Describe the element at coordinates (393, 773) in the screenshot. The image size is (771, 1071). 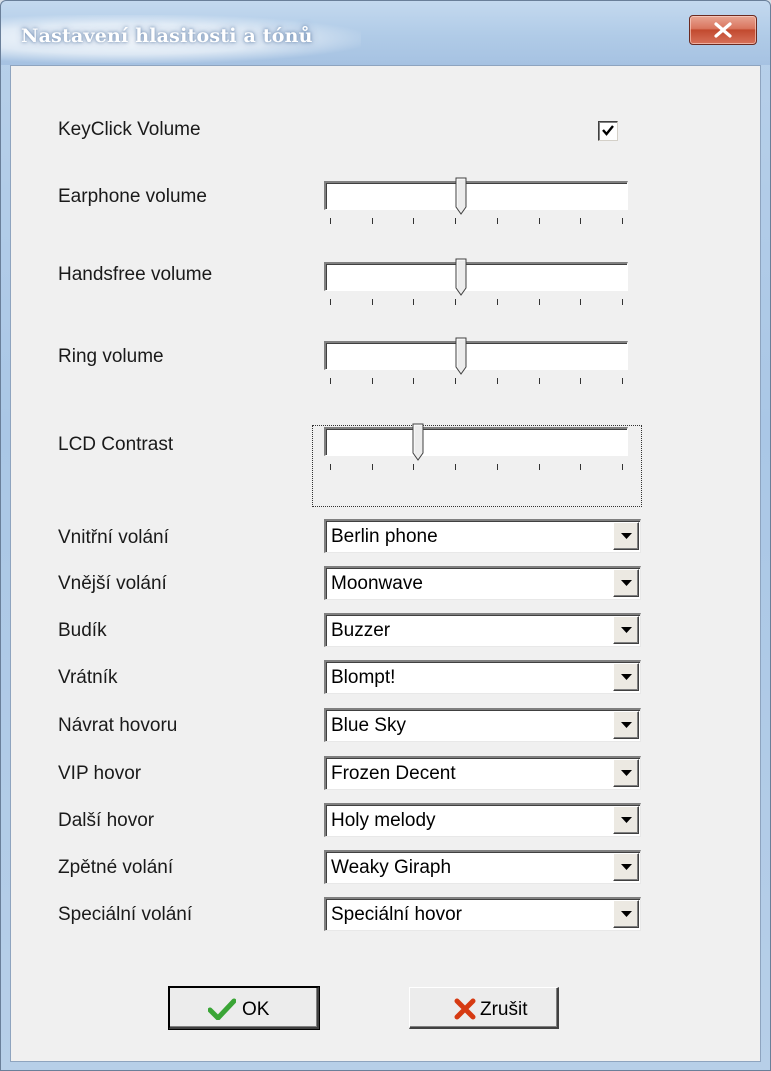
I see `combo-value: Frozen Decent` at that location.